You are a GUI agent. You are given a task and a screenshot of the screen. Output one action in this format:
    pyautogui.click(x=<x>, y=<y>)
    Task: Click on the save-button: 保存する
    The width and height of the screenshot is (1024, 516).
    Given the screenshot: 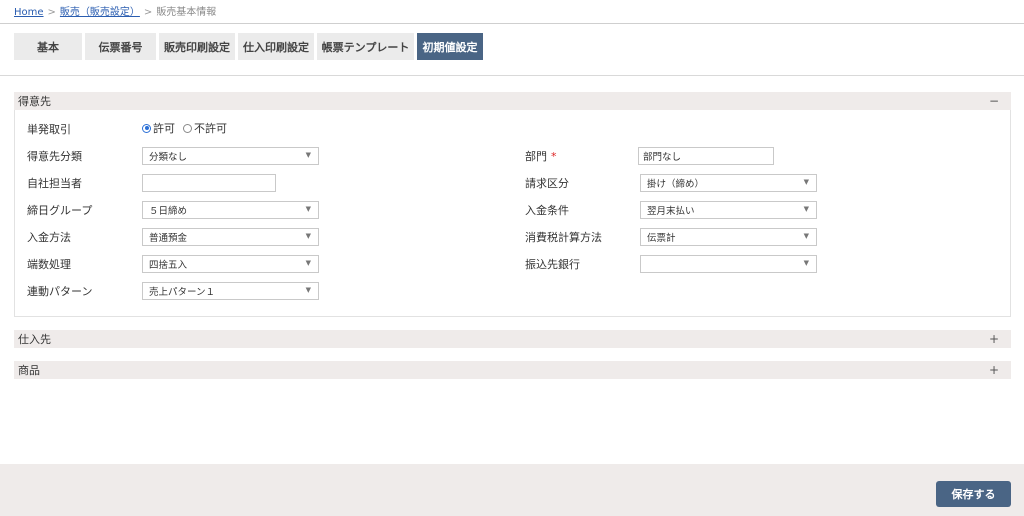 What is the action you would take?
    pyautogui.click(x=973, y=494)
    